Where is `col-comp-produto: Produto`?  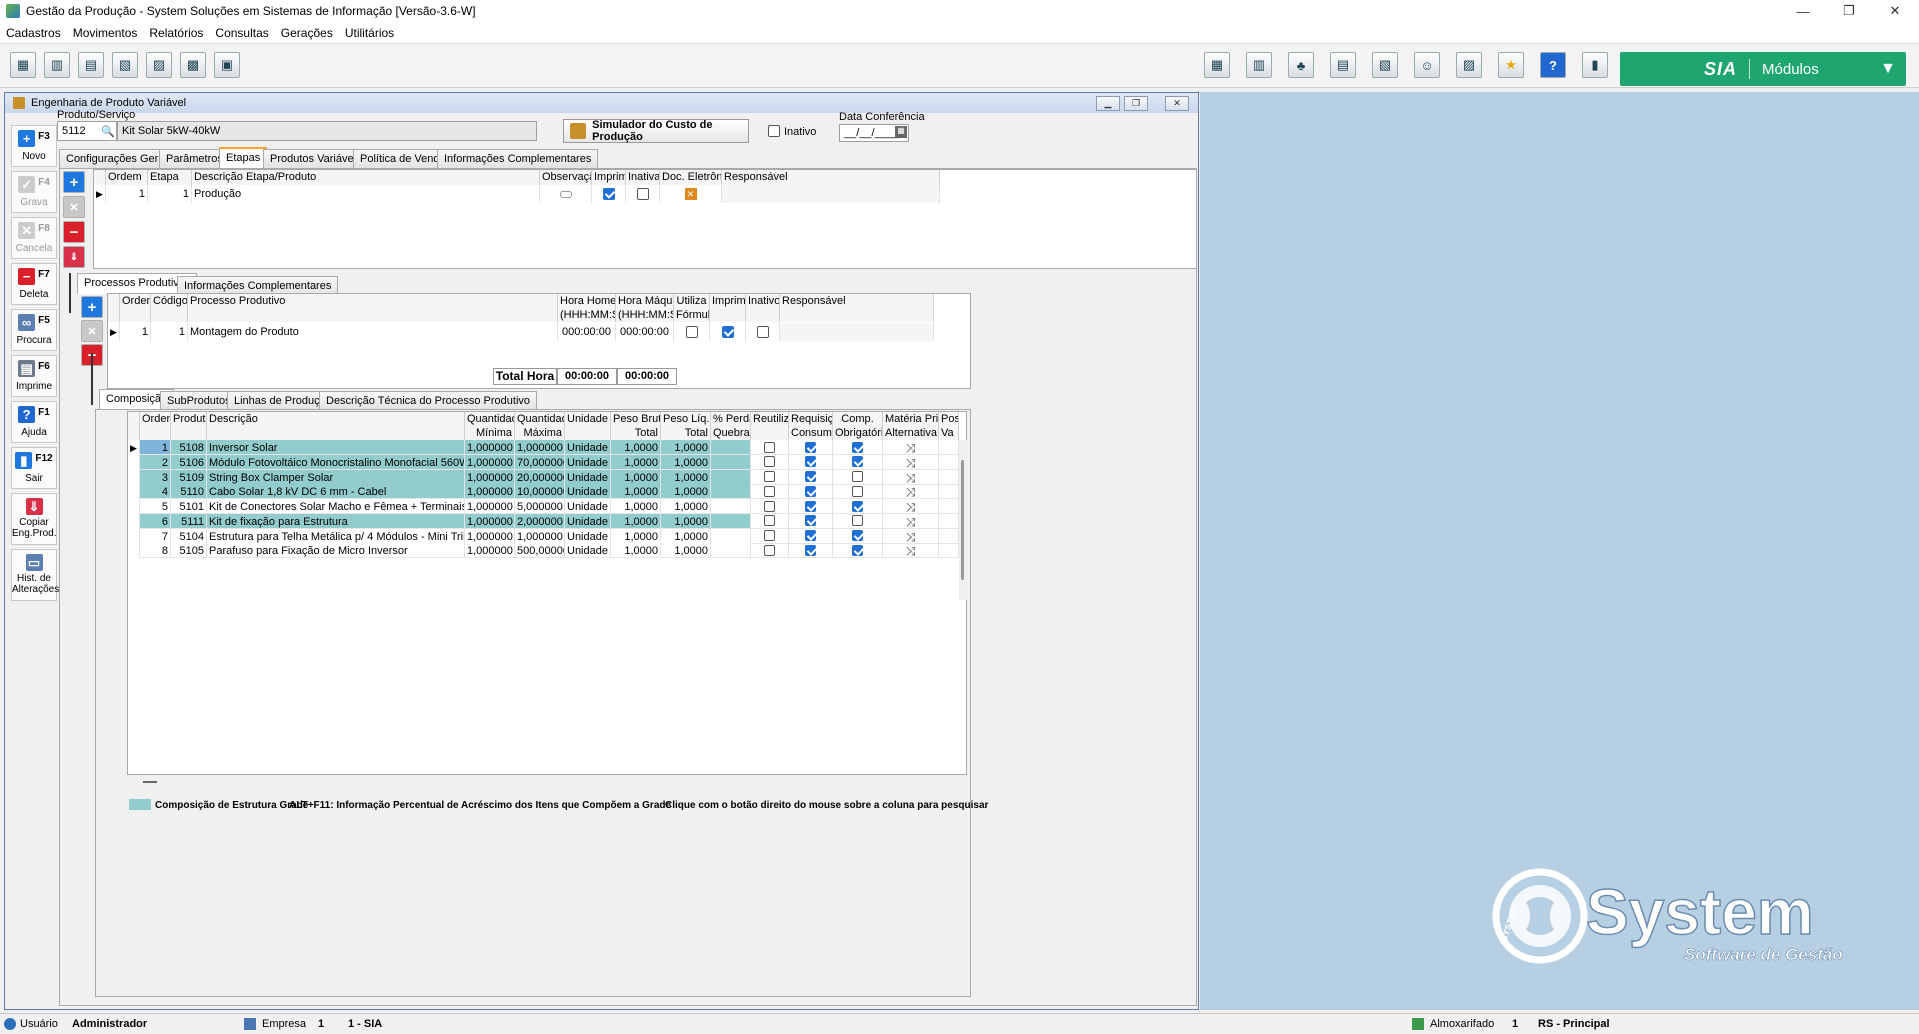
col-comp-produto: Produto is located at coordinates (189, 426).